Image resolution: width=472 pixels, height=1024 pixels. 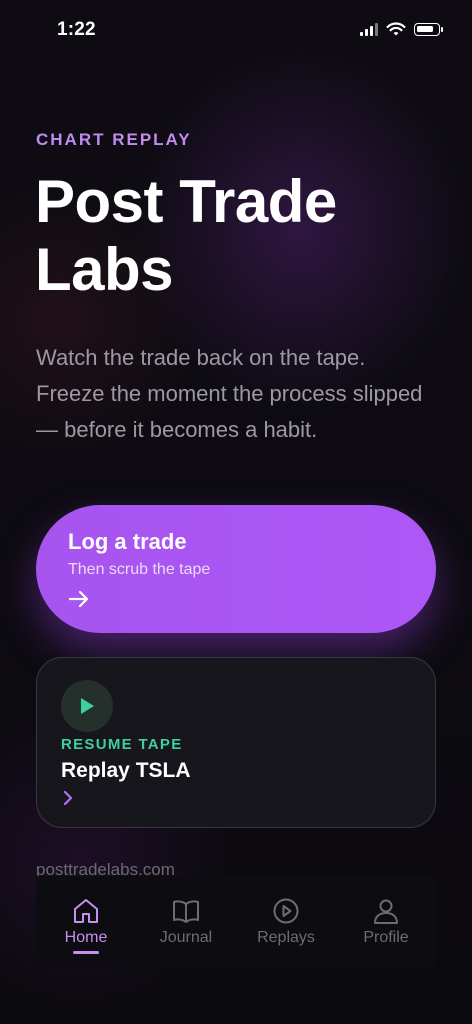 I want to click on wifi-icon, so click(x=396, y=29).